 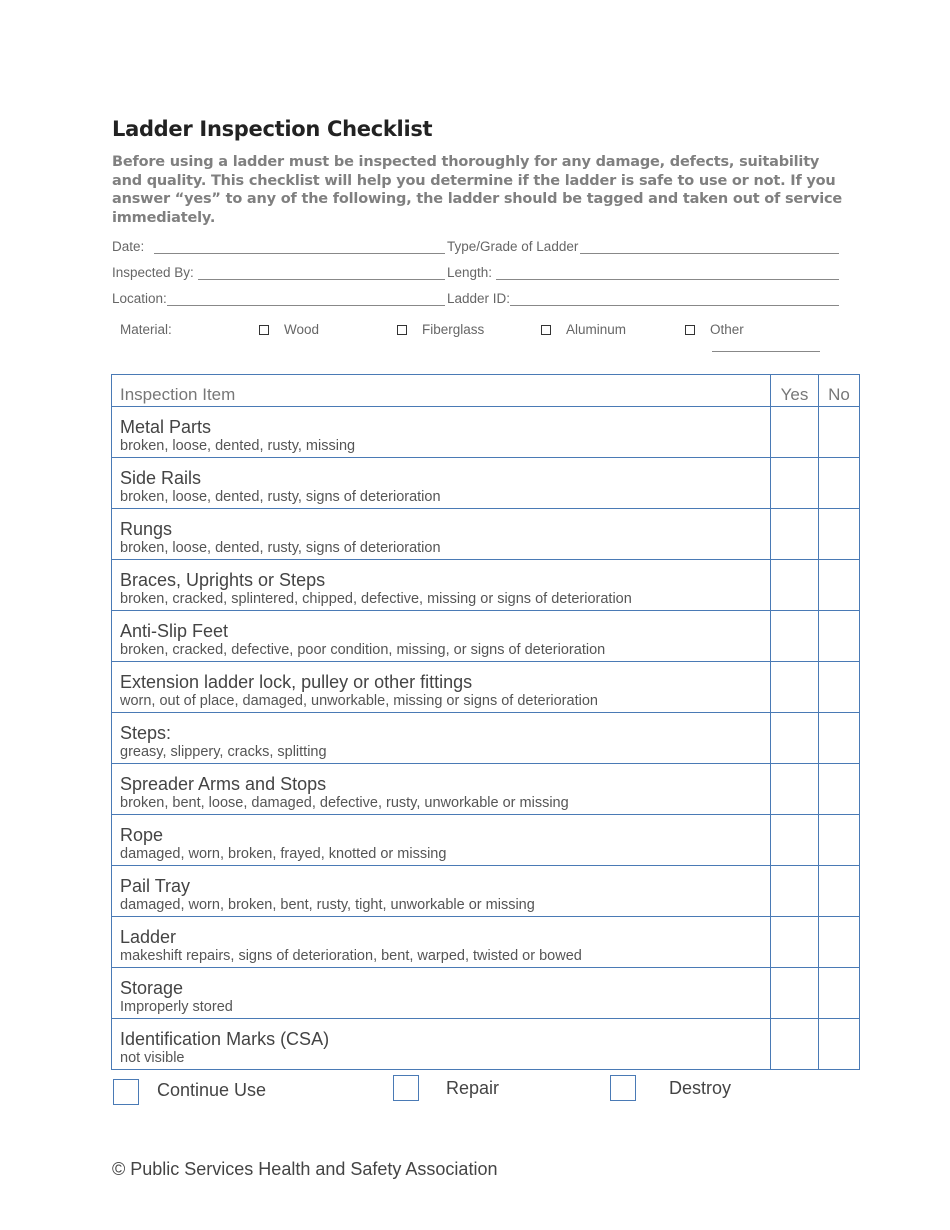 I want to click on inspection-item-name: Rungs, so click(x=146, y=529).